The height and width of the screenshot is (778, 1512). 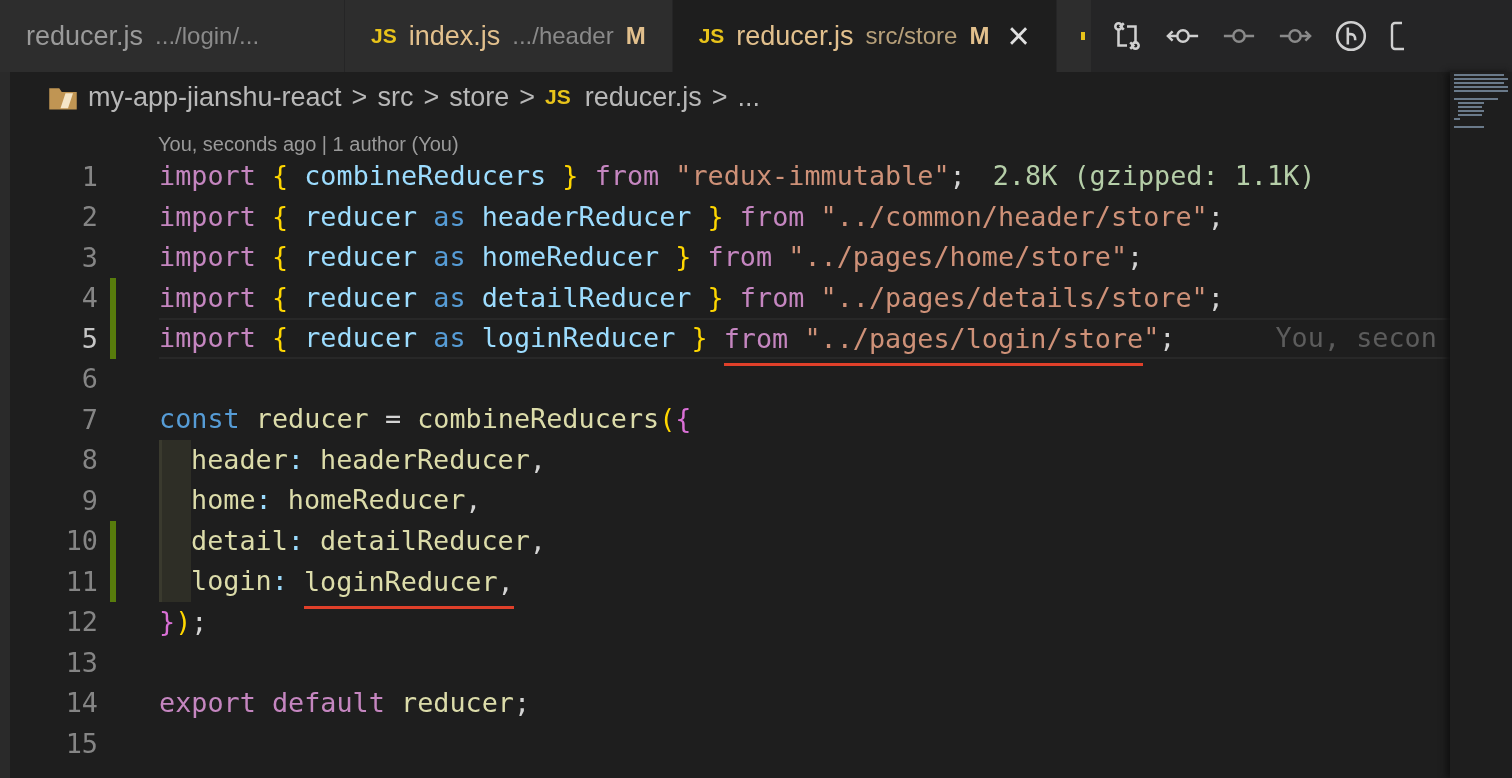 What do you see at coordinates (425, 419) in the screenshot?
I see `code-line: const reducer = combineReducers({` at bounding box center [425, 419].